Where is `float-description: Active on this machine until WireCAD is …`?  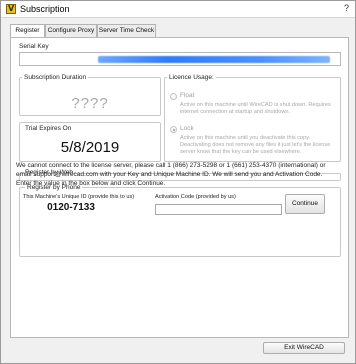 float-description: Active on this machine until WireCAD is … is located at coordinates (255, 108).